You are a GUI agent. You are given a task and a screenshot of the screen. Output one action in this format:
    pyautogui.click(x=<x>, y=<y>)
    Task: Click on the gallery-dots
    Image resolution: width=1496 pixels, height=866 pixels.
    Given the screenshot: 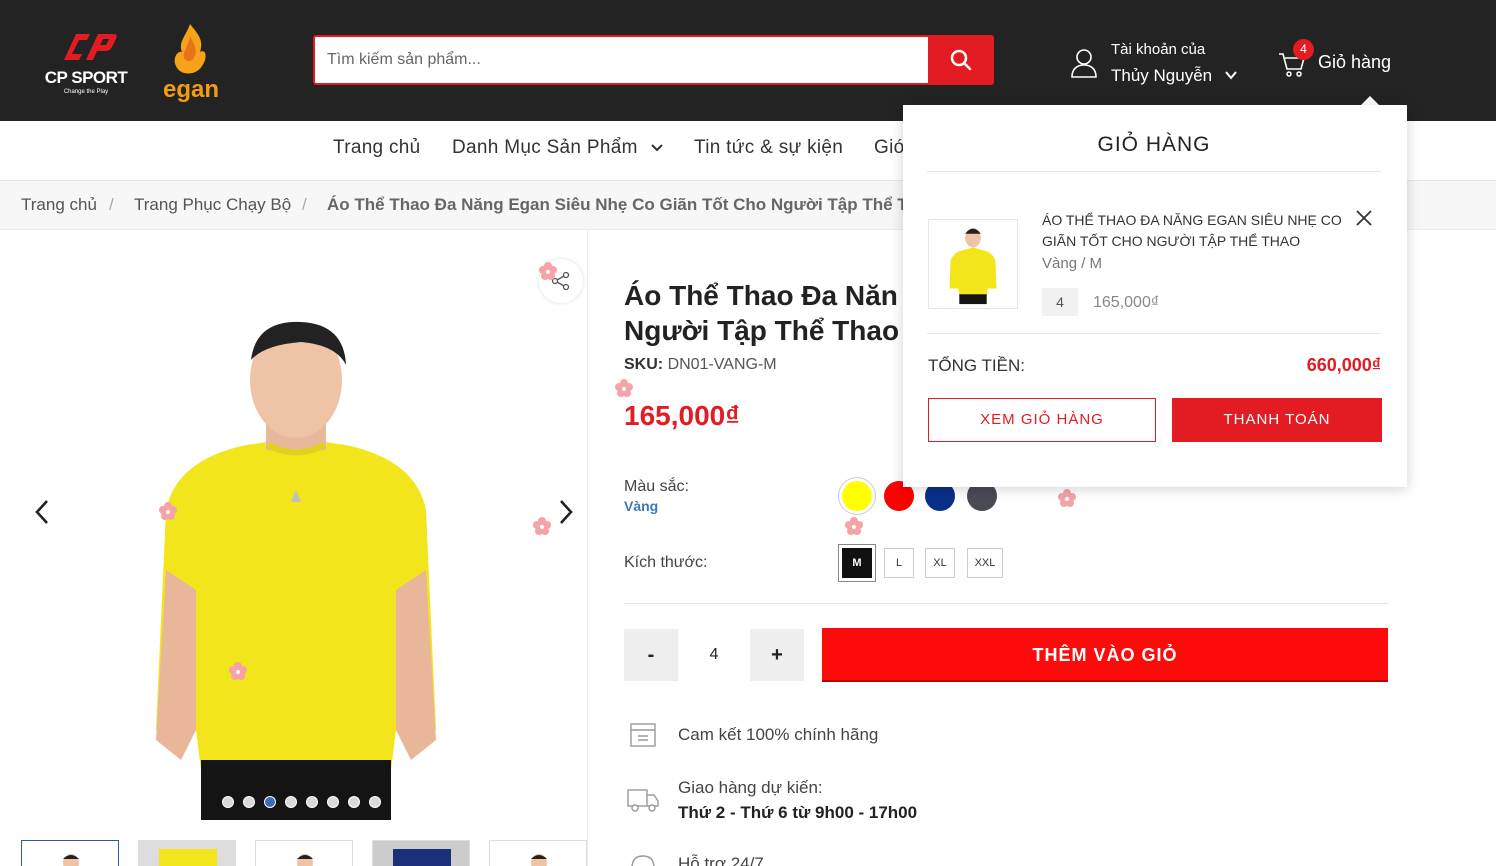 What is the action you would take?
    pyautogui.click(x=301, y=803)
    